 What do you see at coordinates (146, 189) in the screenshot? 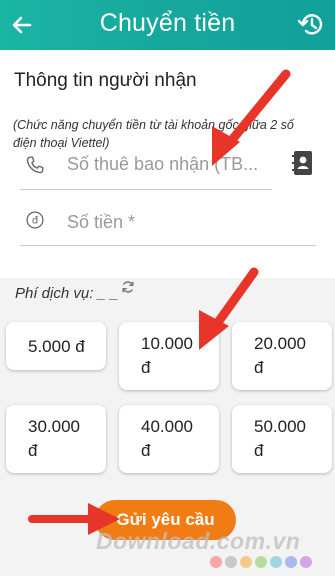
I see `phone-underline` at bounding box center [146, 189].